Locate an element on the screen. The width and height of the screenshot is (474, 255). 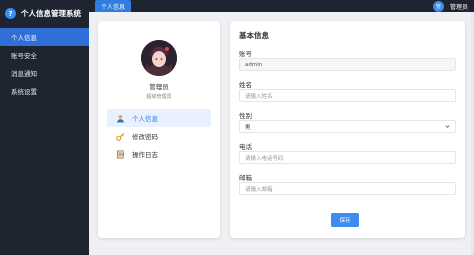
log-icon is located at coordinates (120, 154).